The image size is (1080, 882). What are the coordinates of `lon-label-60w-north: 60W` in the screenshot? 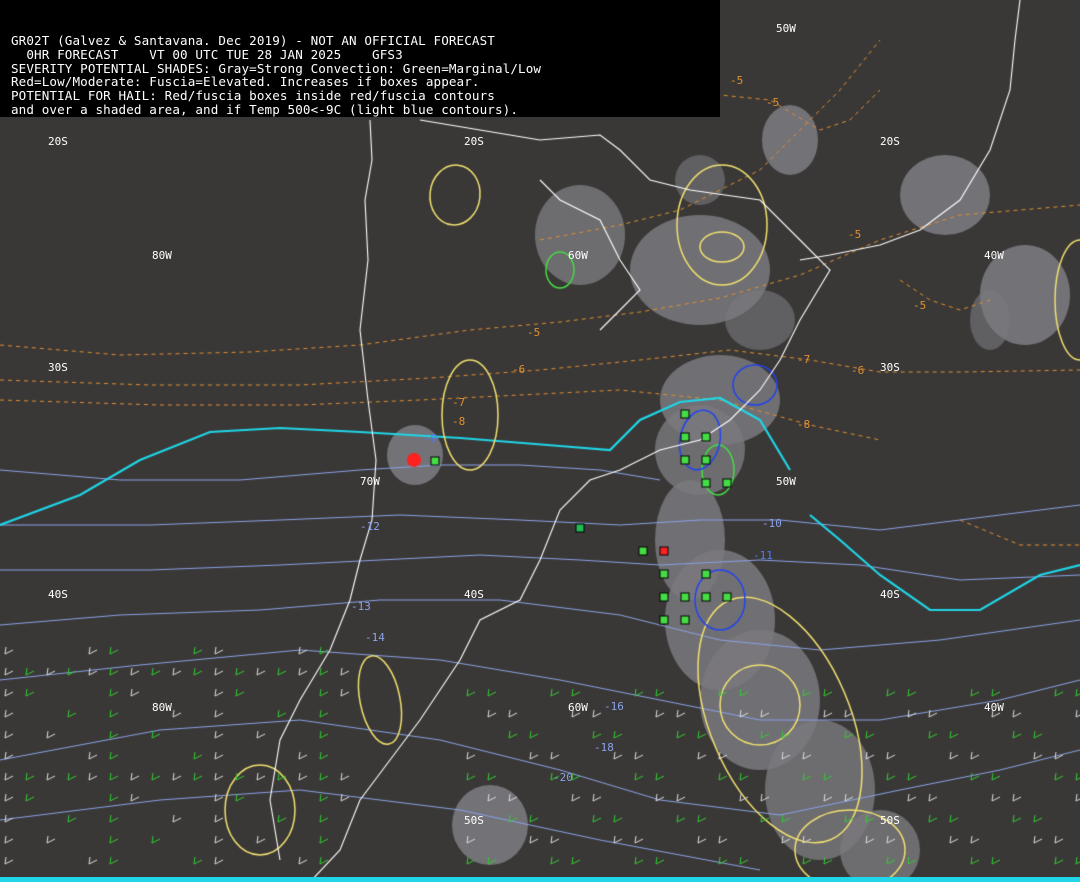 It's located at (578, 255).